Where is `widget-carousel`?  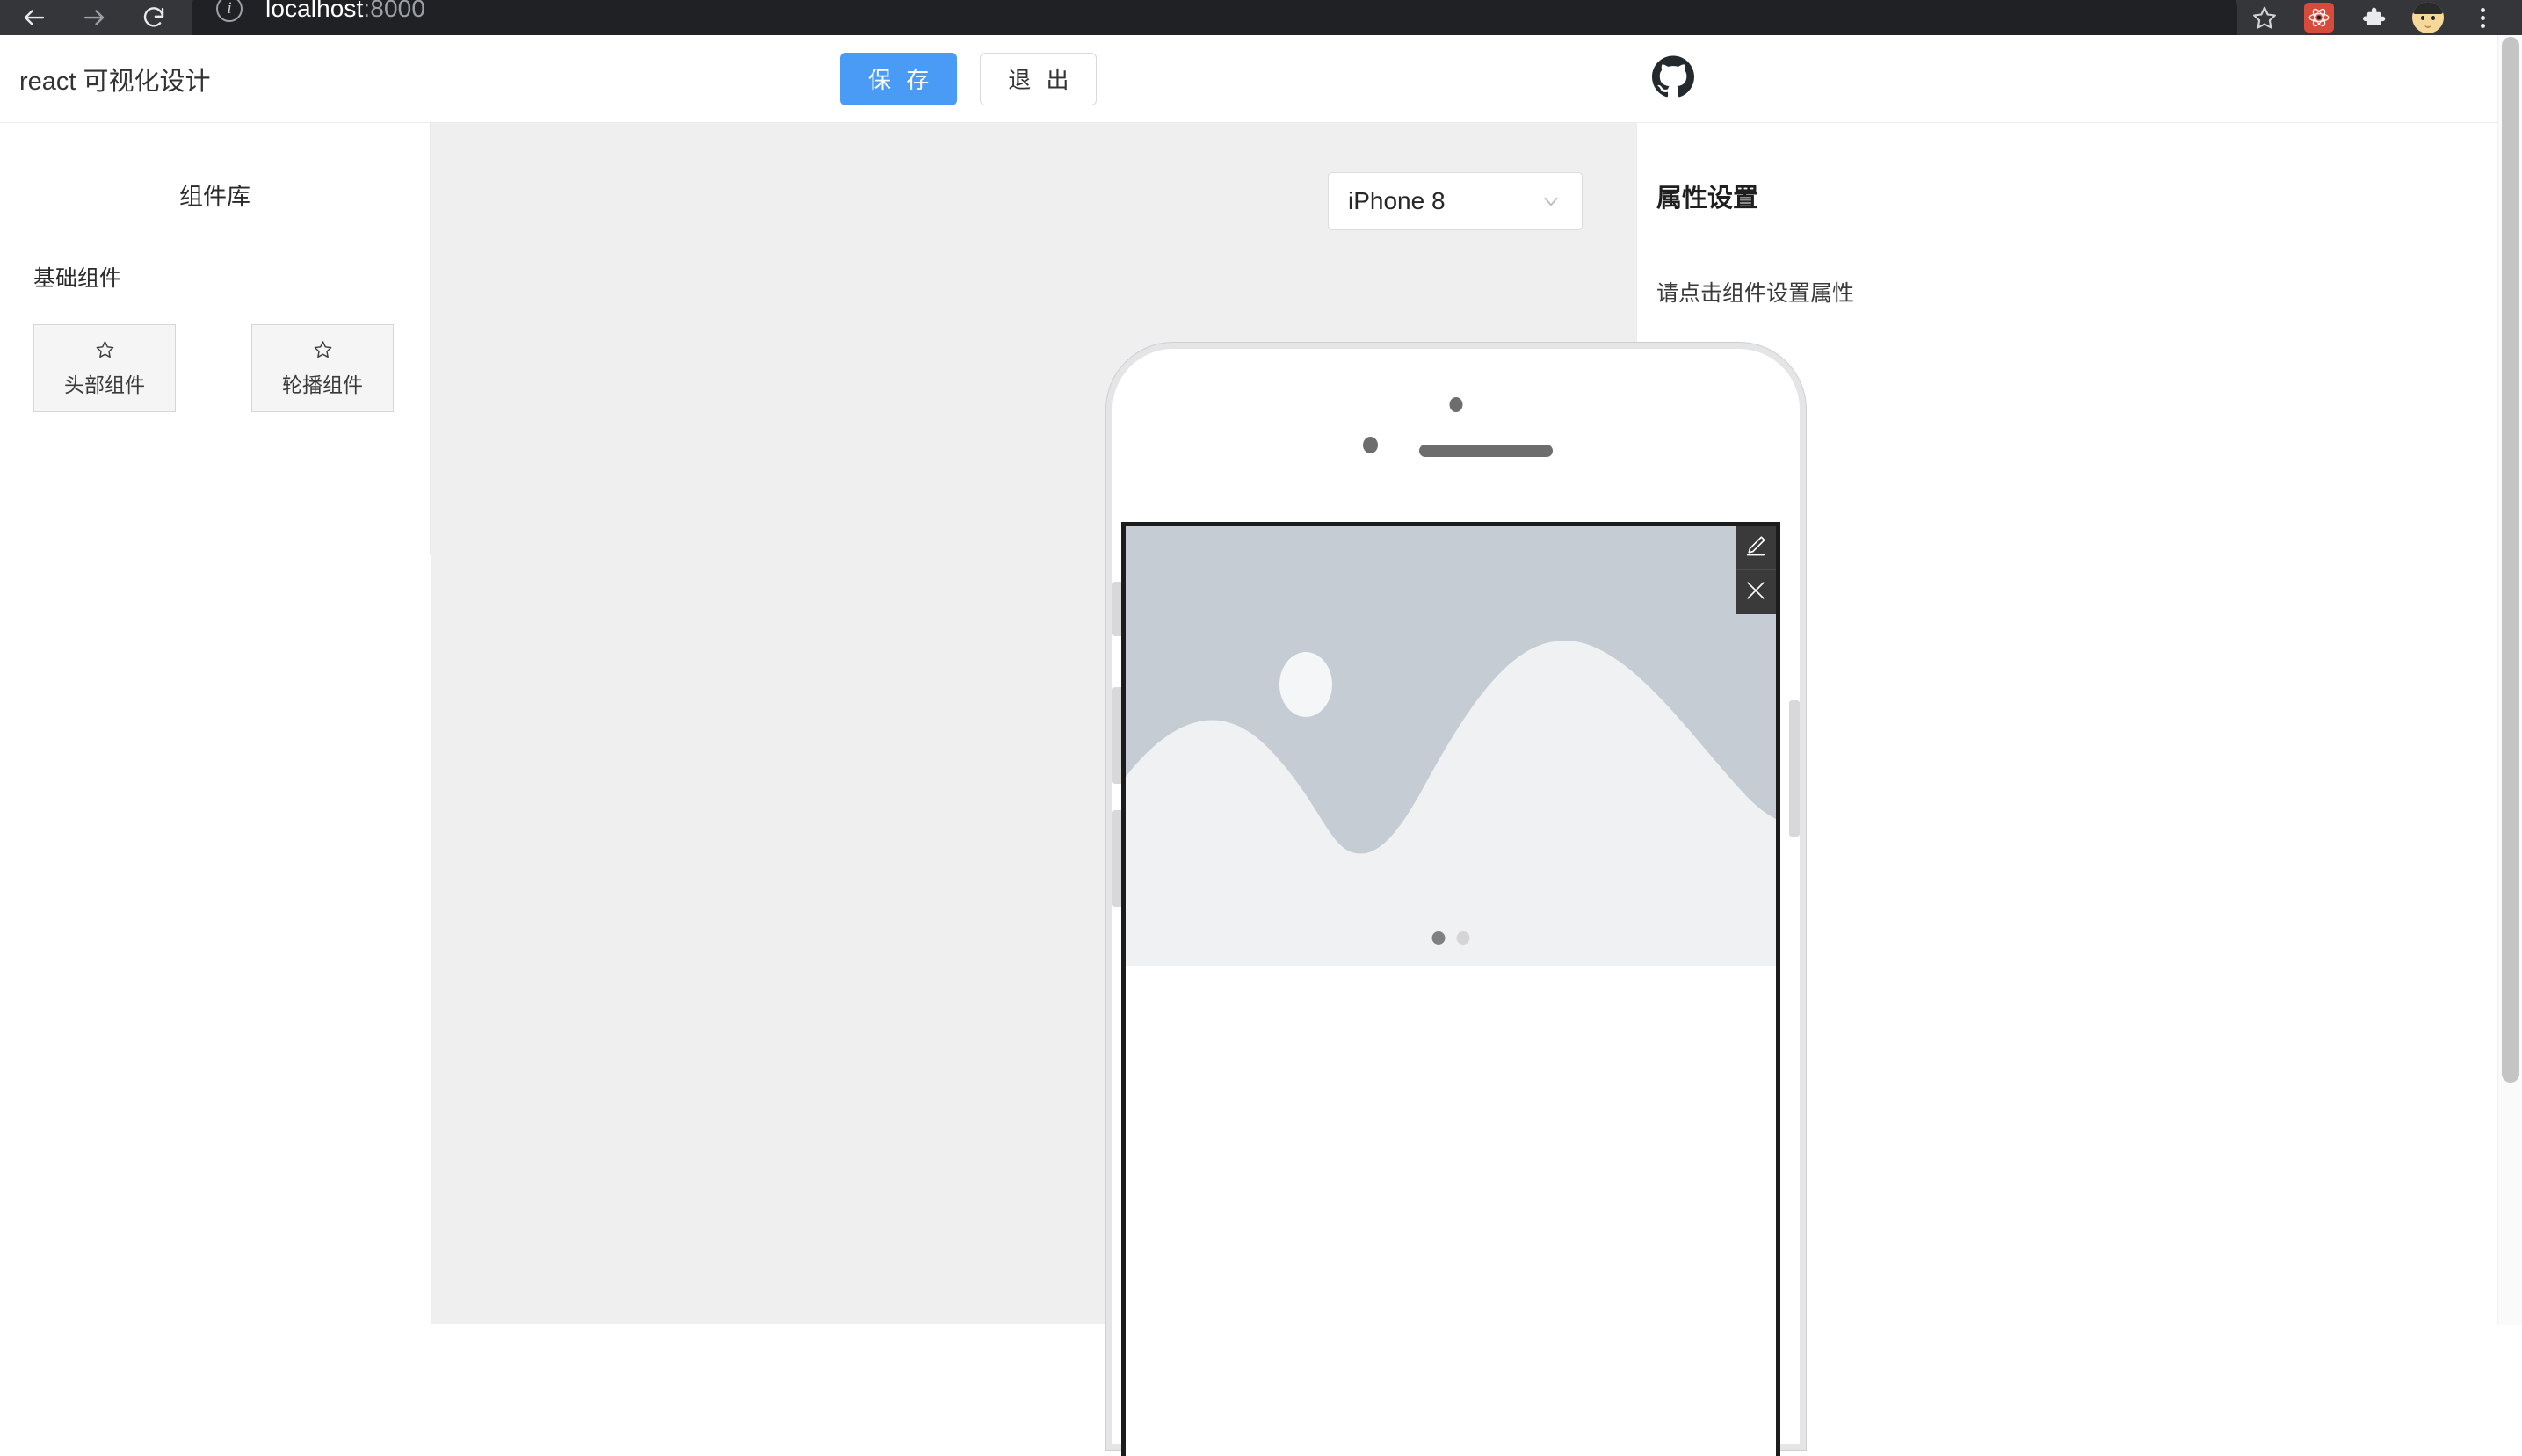 widget-carousel is located at coordinates (1451, 746).